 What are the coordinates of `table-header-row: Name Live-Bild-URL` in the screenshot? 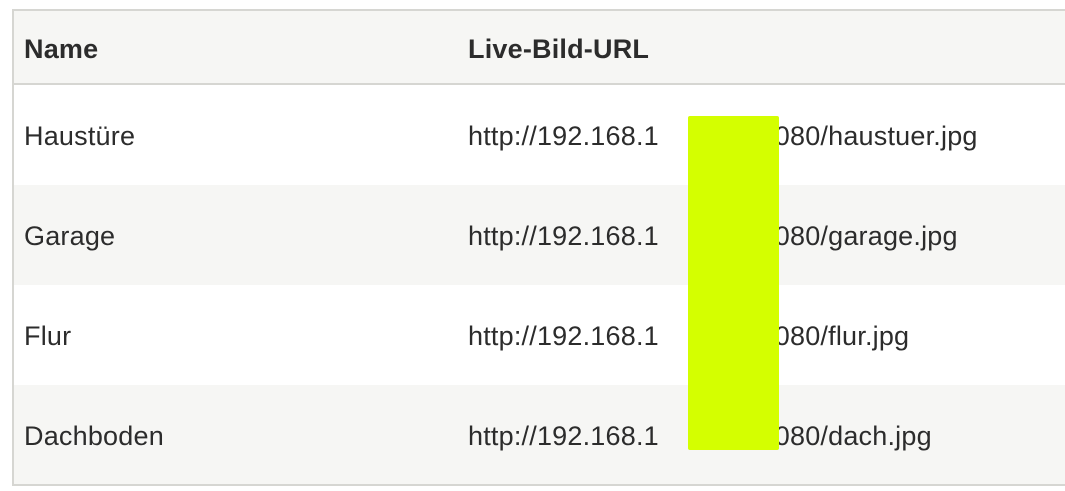 It's located at (539, 48).